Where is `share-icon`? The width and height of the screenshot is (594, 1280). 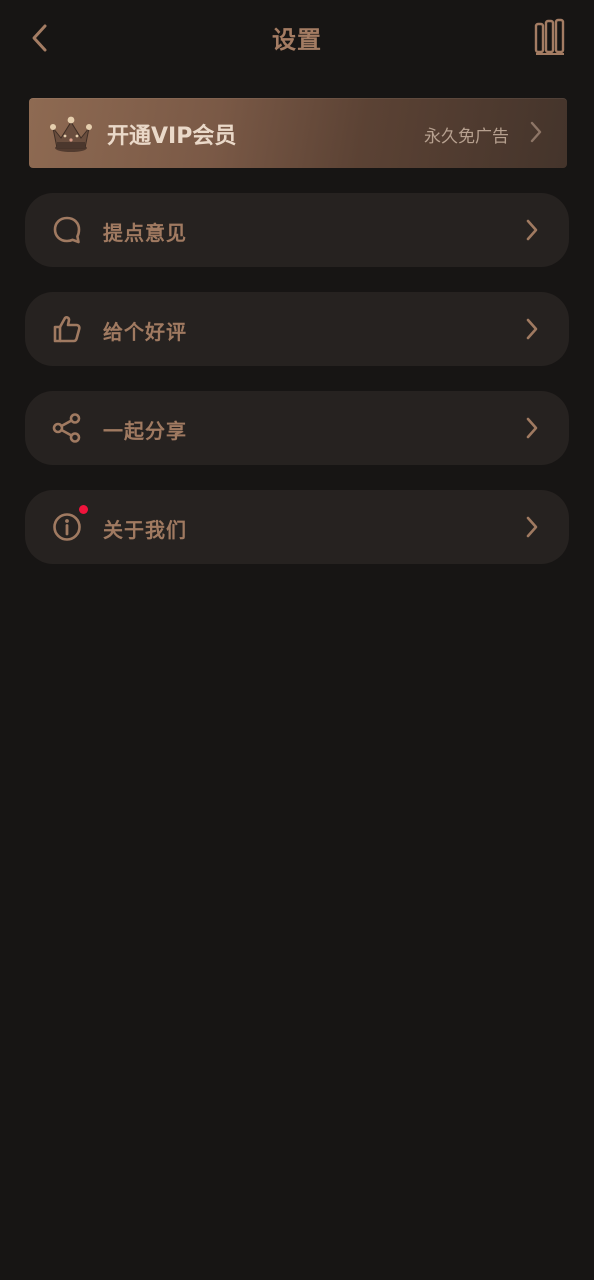
share-icon is located at coordinates (66, 428).